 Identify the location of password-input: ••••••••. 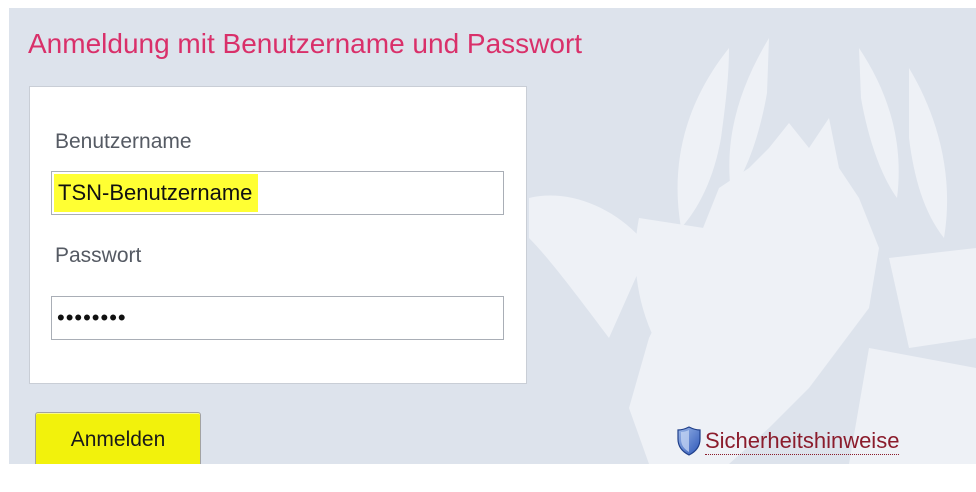
(277, 318).